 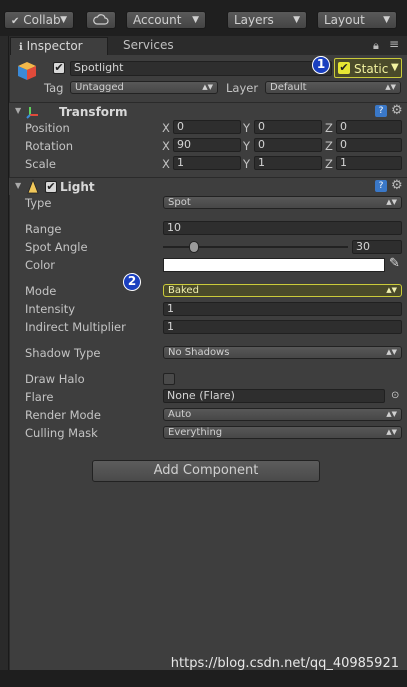 I want to click on axis-x-label: X, so click(x=166, y=128).